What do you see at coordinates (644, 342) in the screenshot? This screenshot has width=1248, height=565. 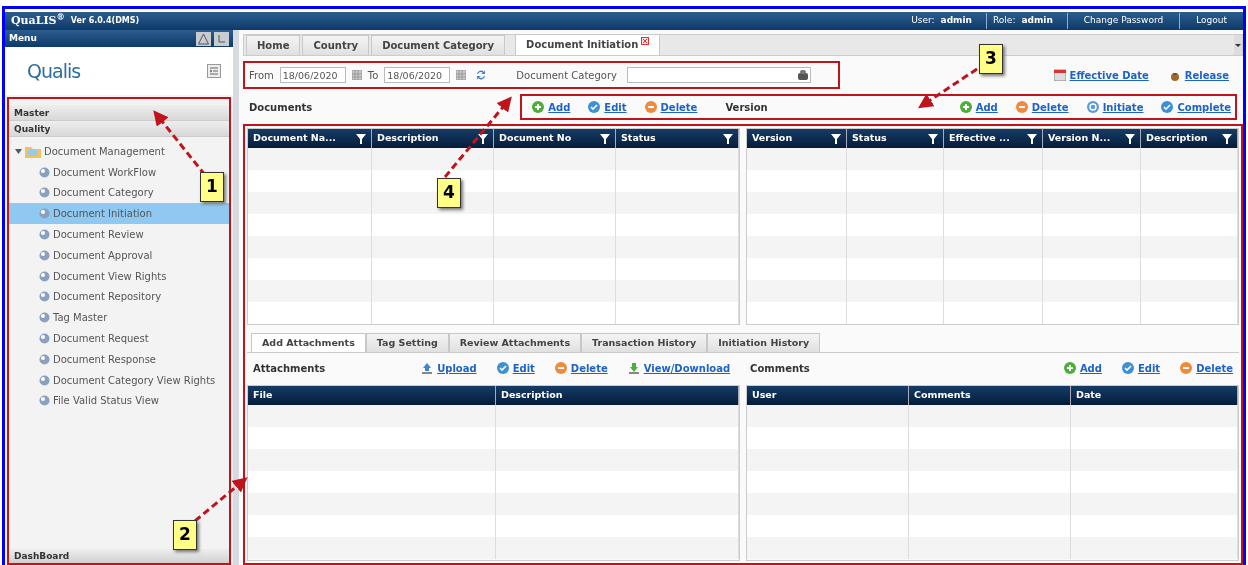 I see `tab: Transaction History` at bounding box center [644, 342].